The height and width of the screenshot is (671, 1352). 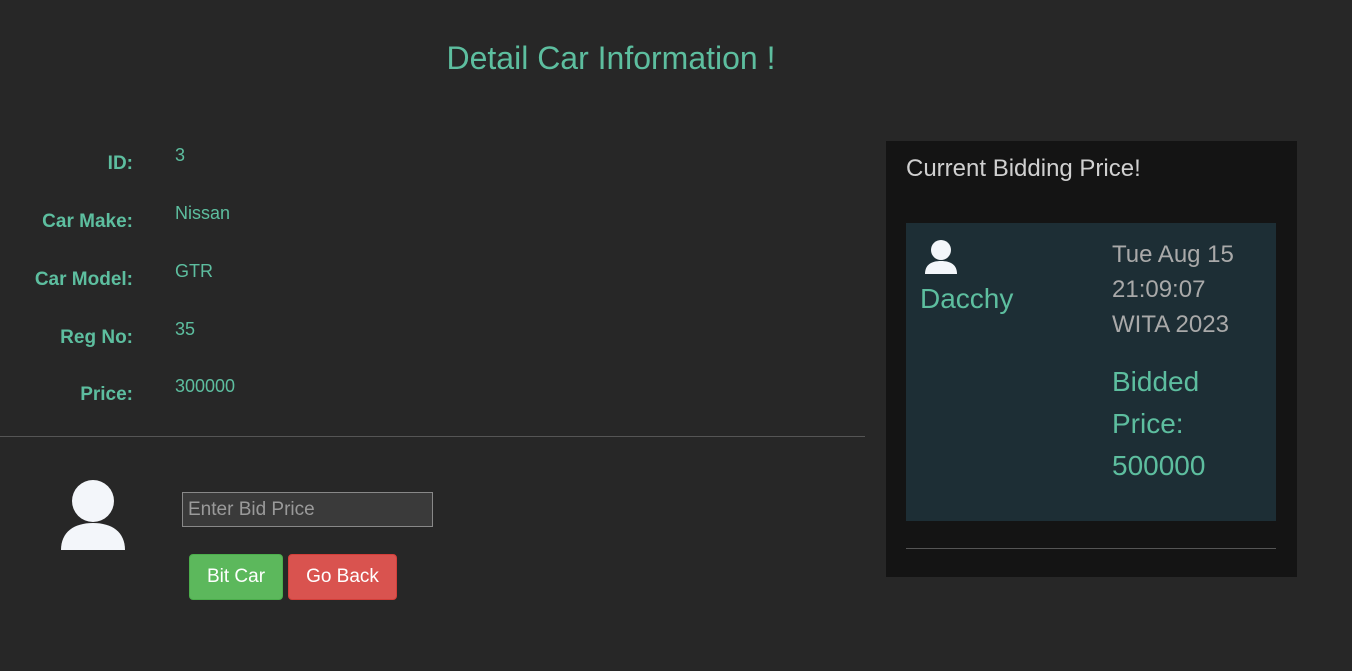 I want to click on detail-label-reg: Reg No:, so click(x=96, y=337).